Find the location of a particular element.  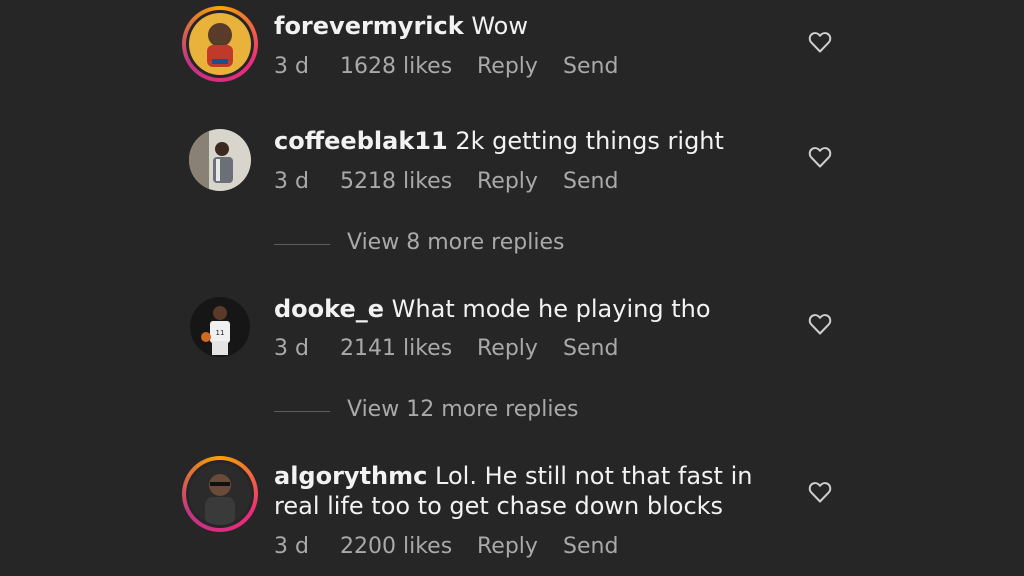

comment-username: dooke_e is located at coordinates (329, 309).